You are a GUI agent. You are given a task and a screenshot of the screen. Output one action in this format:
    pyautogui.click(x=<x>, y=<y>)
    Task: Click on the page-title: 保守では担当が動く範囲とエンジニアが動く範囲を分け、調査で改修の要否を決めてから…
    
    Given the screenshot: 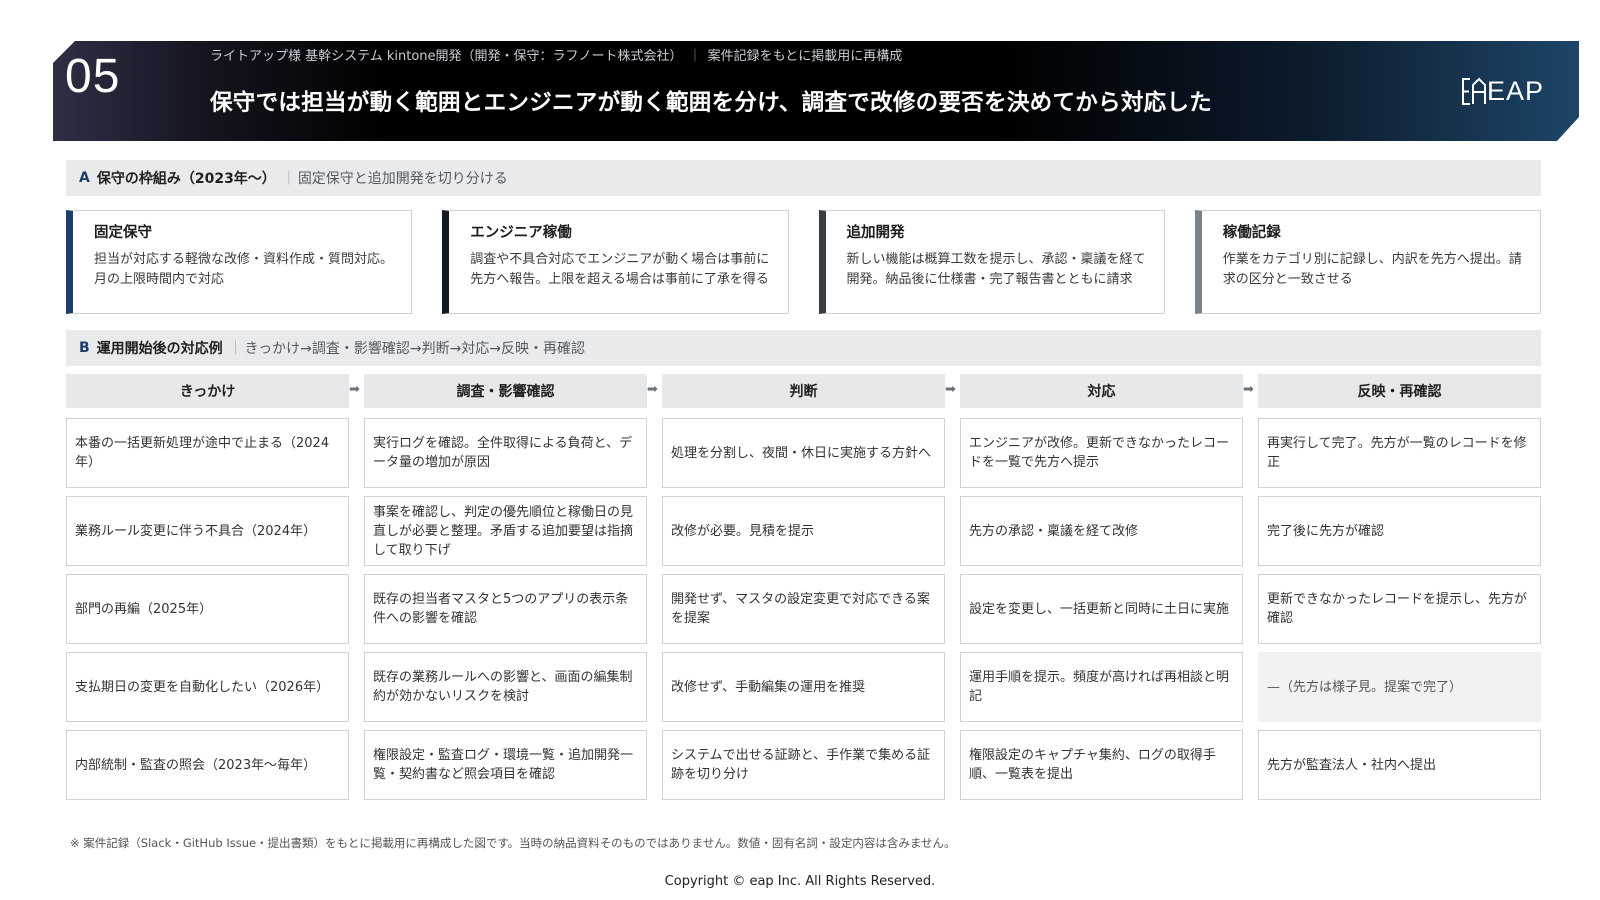 What is the action you would take?
    pyautogui.click(x=711, y=103)
    